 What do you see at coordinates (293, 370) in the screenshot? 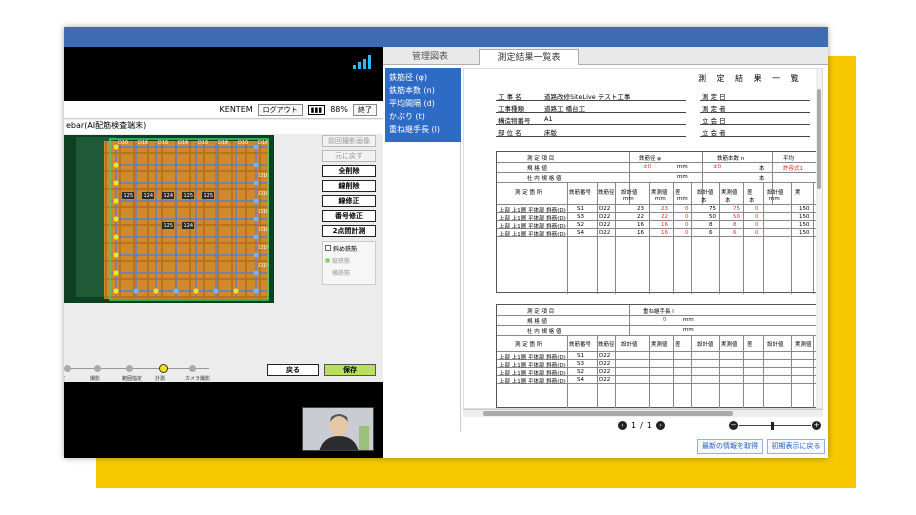
I see `back-button: 戻る` at bounding box center [293, 370].